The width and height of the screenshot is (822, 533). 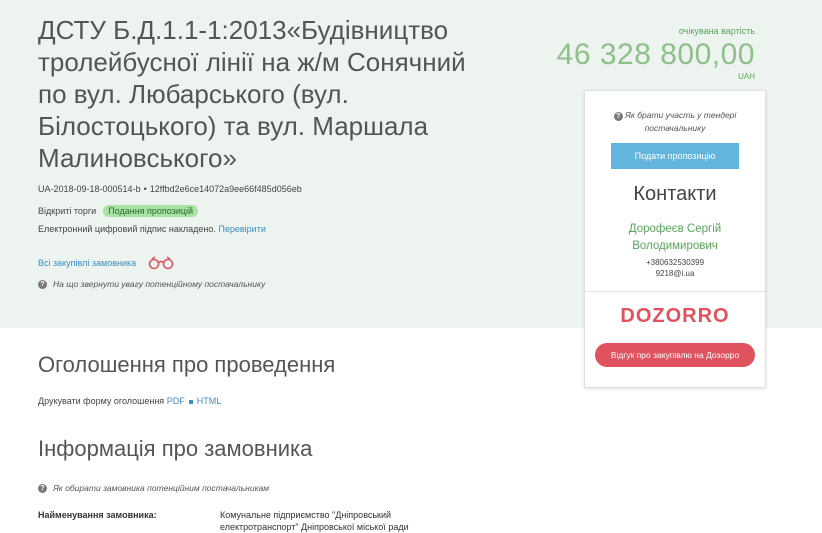 I want to click on signature-text: Електронний цифровий підпис накладено., so click(x=127, y=229).